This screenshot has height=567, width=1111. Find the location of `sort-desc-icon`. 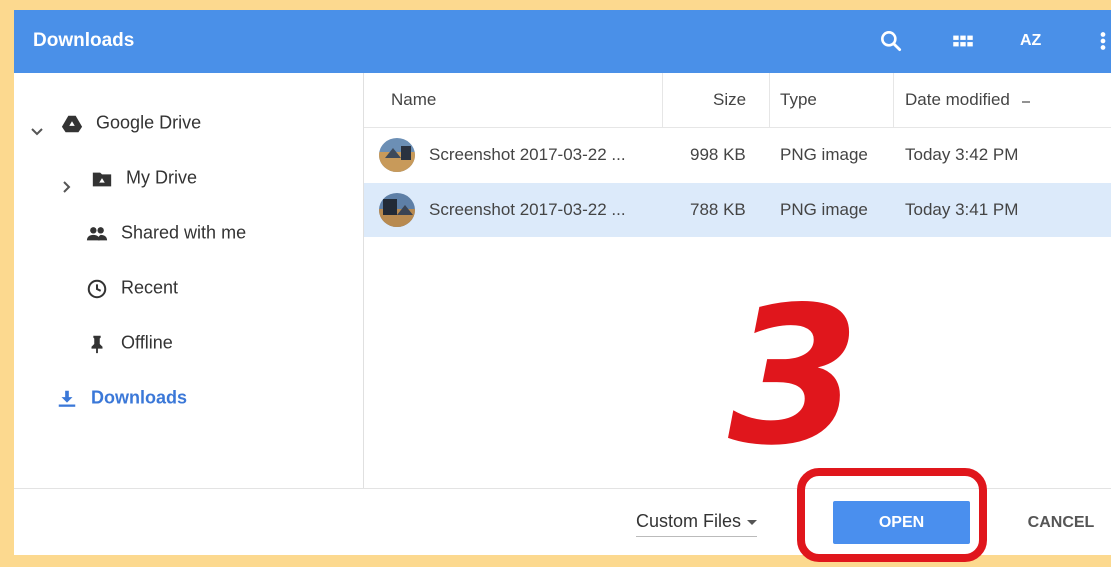

sort-desc-icon is located at coordinates (1026, 101).